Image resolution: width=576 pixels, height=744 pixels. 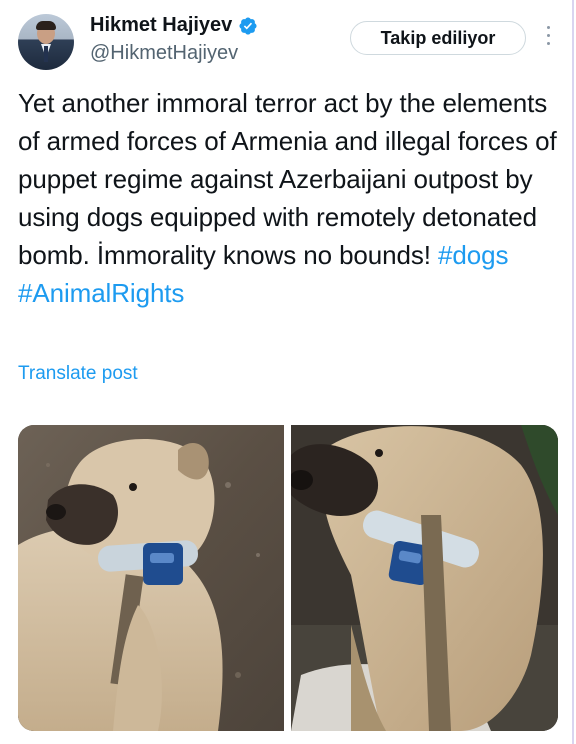 I want to click on avatar, so click(x=46, y=42).